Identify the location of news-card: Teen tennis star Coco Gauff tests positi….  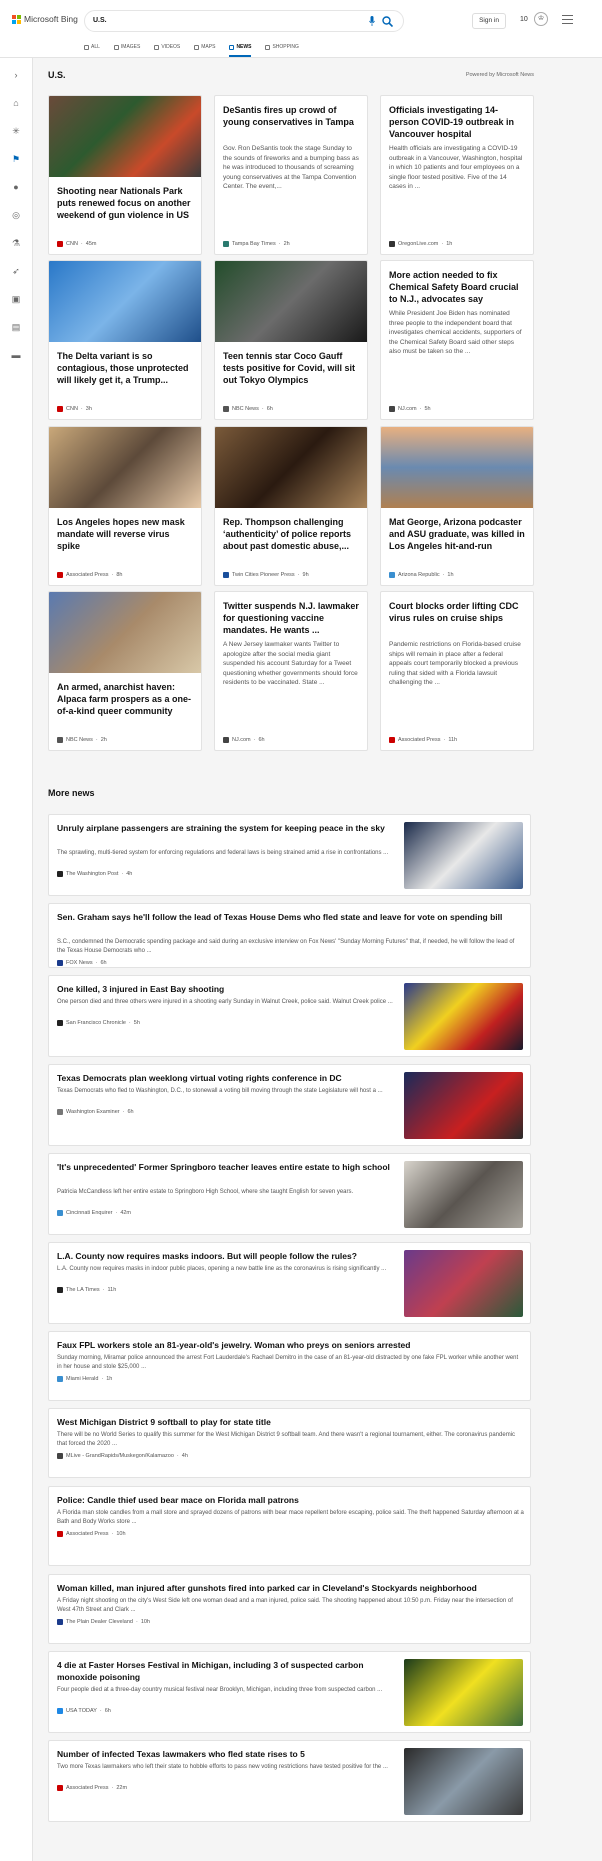
(291, 340).